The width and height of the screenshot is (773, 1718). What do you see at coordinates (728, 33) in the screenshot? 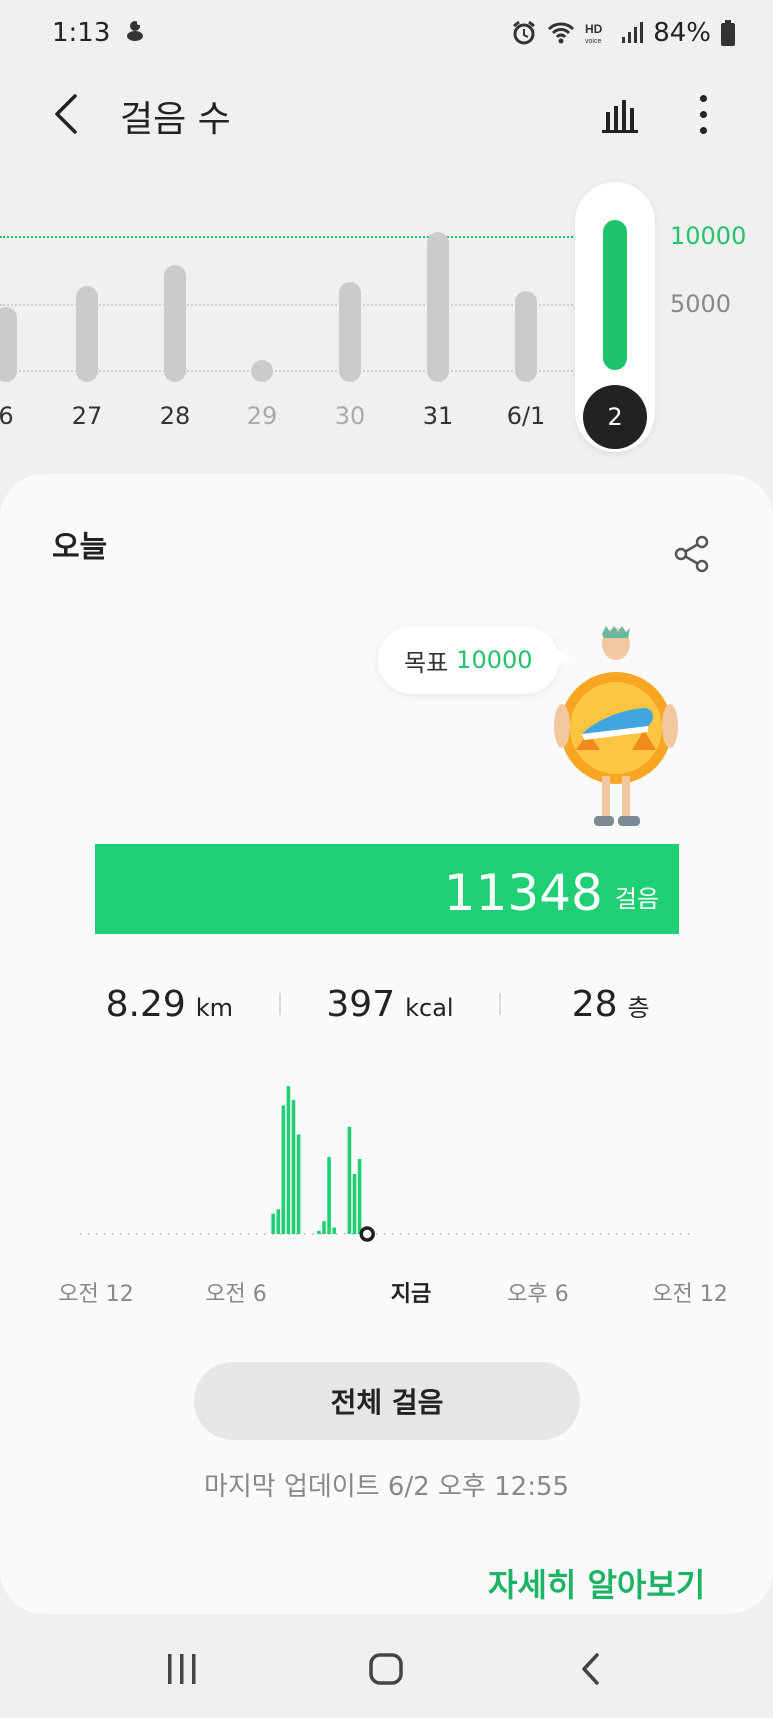
I see `battery-icon` at bounding box center [728, 33].